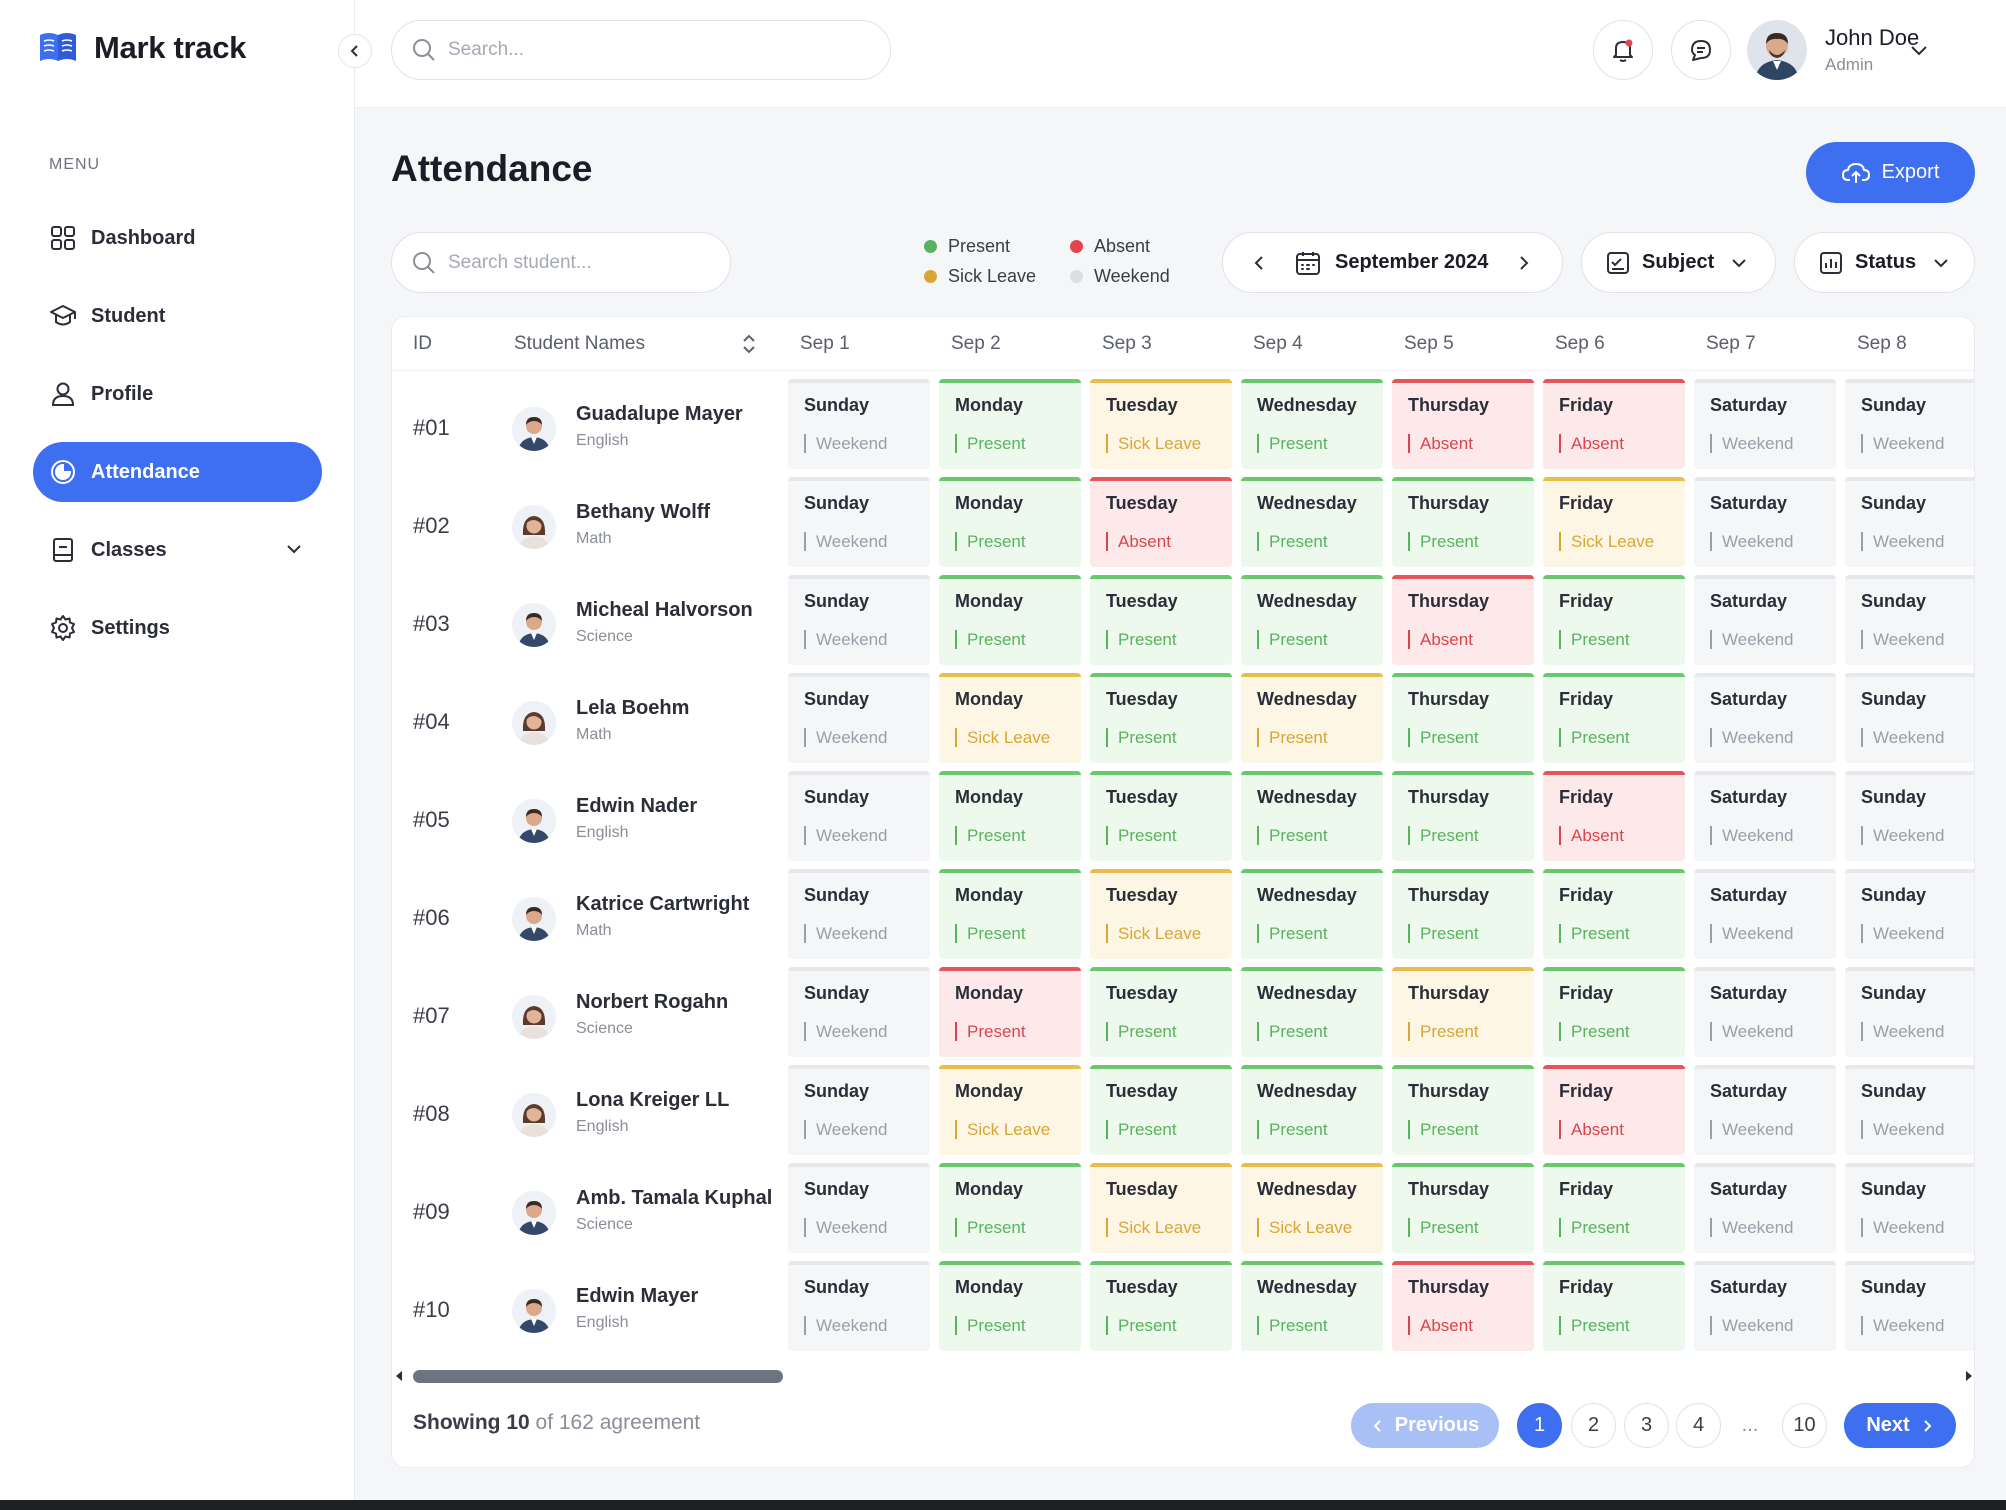 The image size is (2006, 1510). Describe the element at coordinates (177, 472) in the screenshot. I see `sidebar-item-attendance: Attendance` at that location.